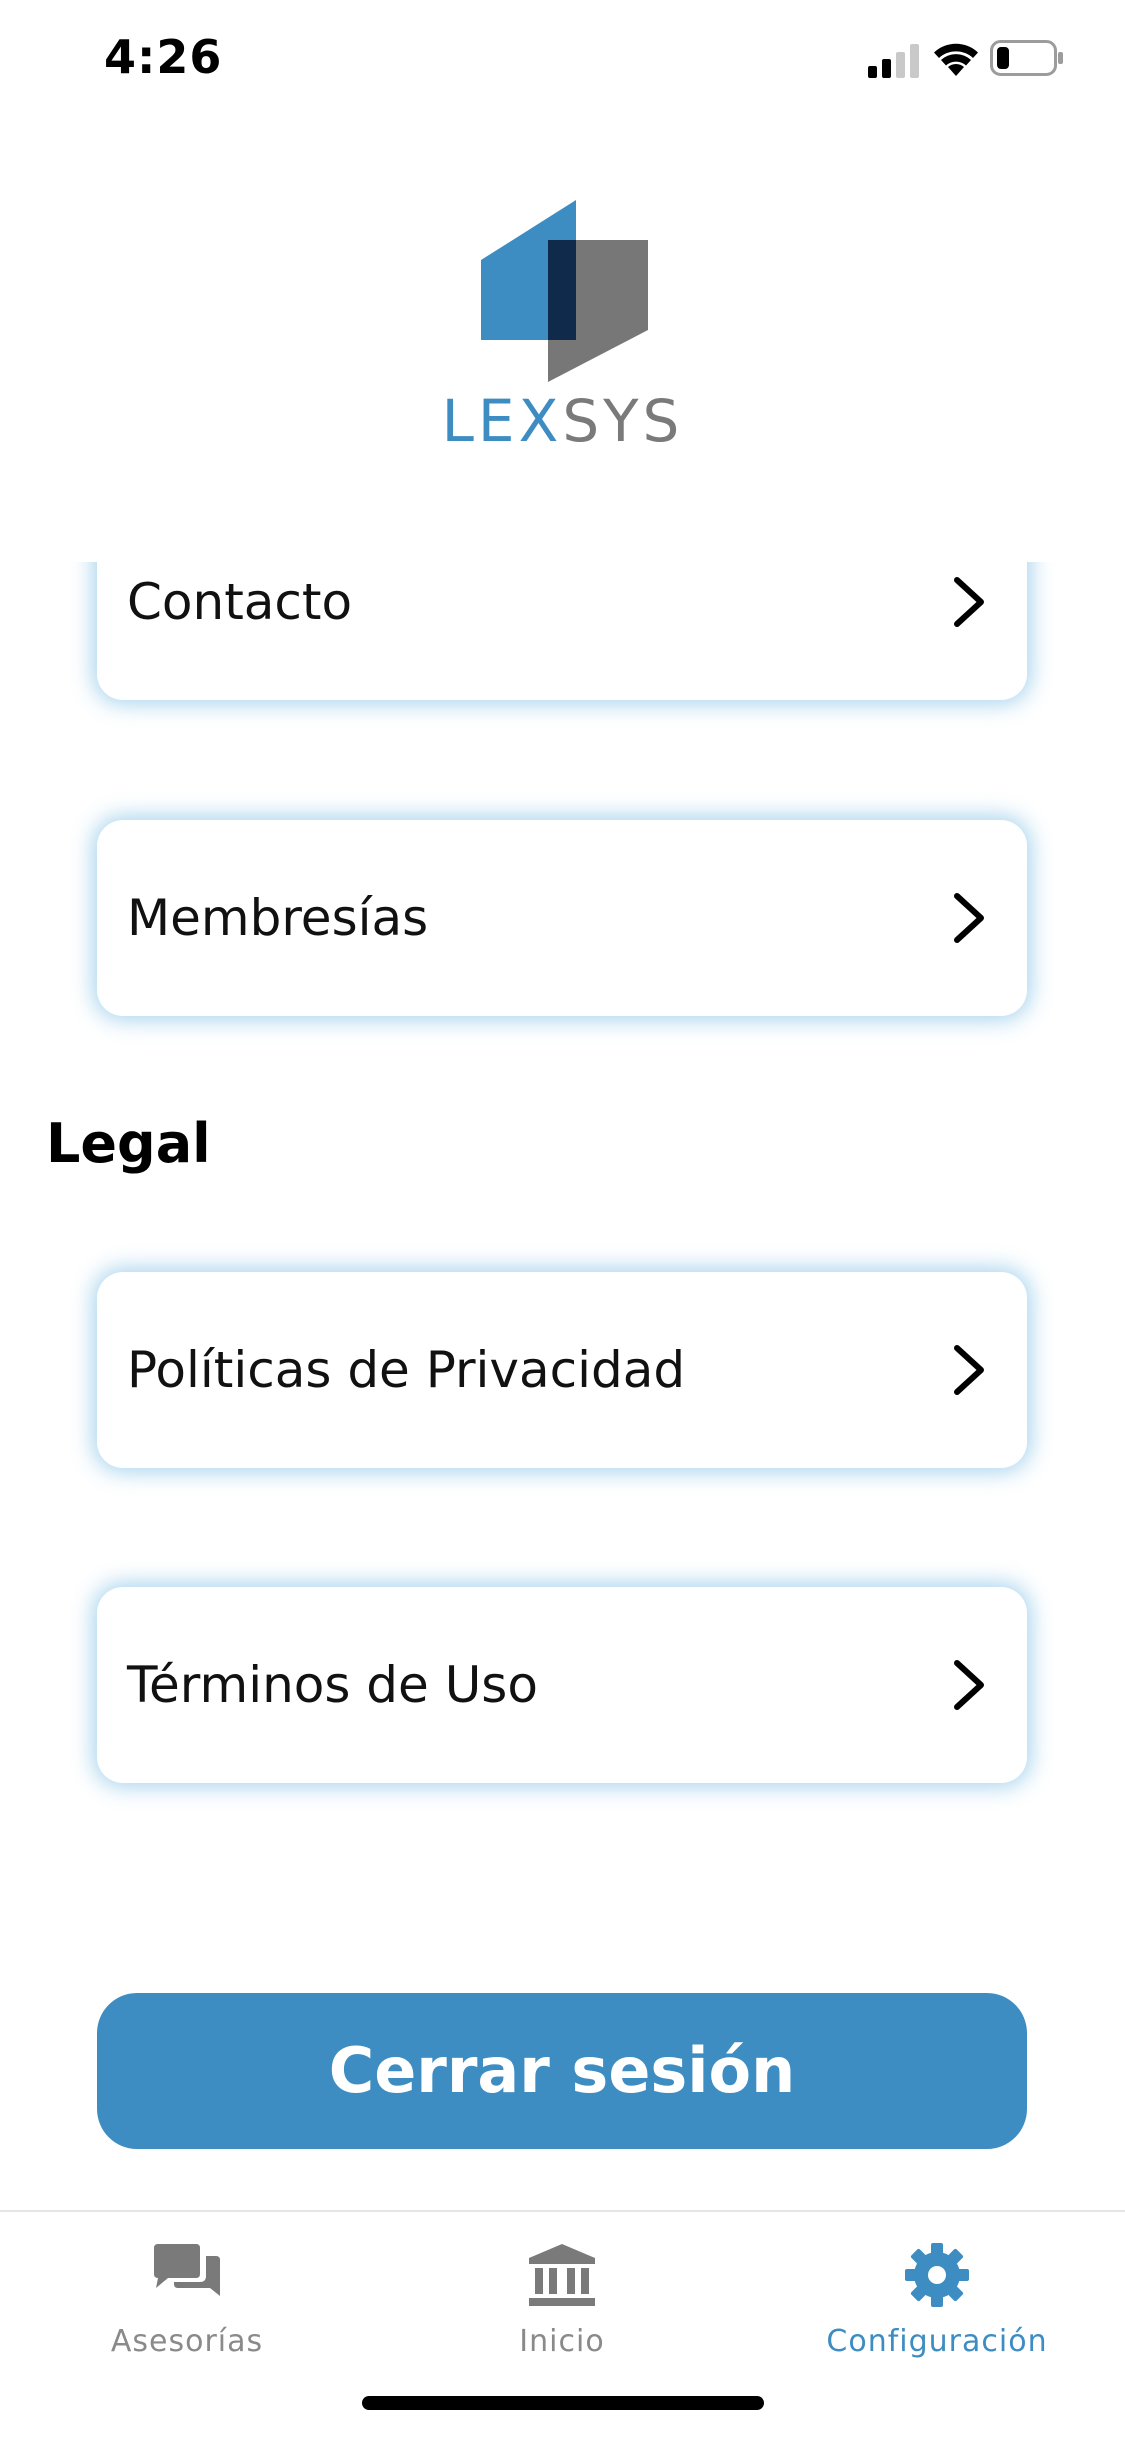 This screenshot has height=2438, width=1125. Describe the element at coordinates (128, 1143) in the screenshot. I see `section-title-legal: Legal` at that location.